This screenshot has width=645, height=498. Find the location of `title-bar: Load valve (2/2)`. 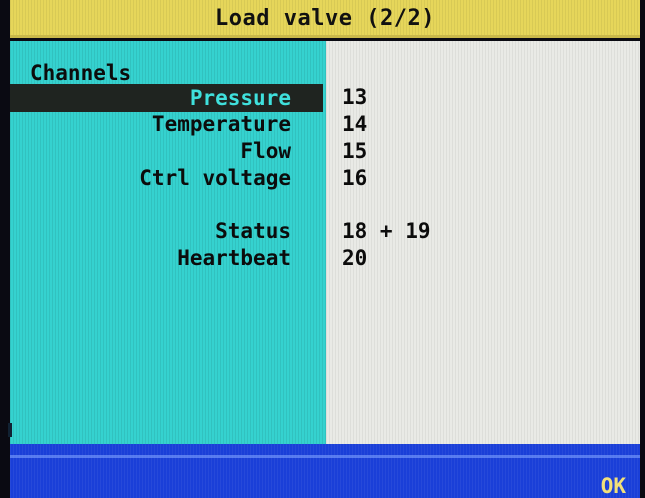

title-bar: Load valve (2/2) is located at coordinates (325, 19).